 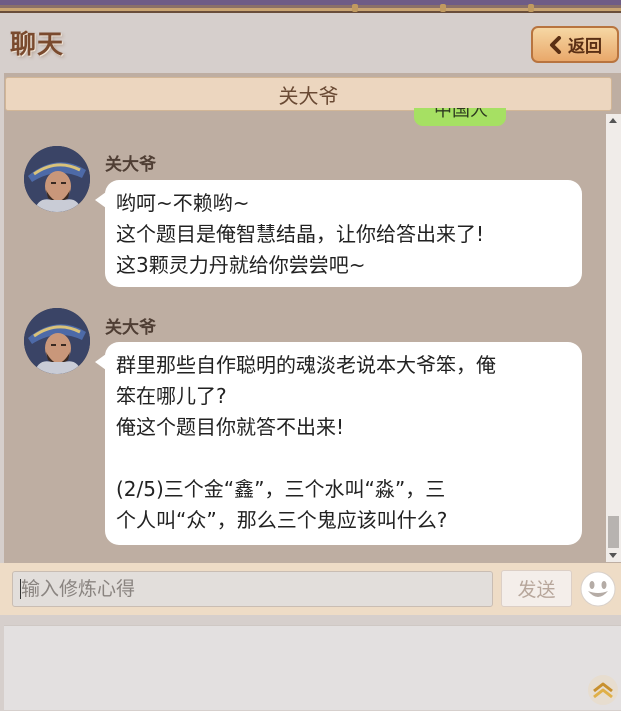 I want to click on message-line: 笨在哪儿了?, so click(x=171, y=396).